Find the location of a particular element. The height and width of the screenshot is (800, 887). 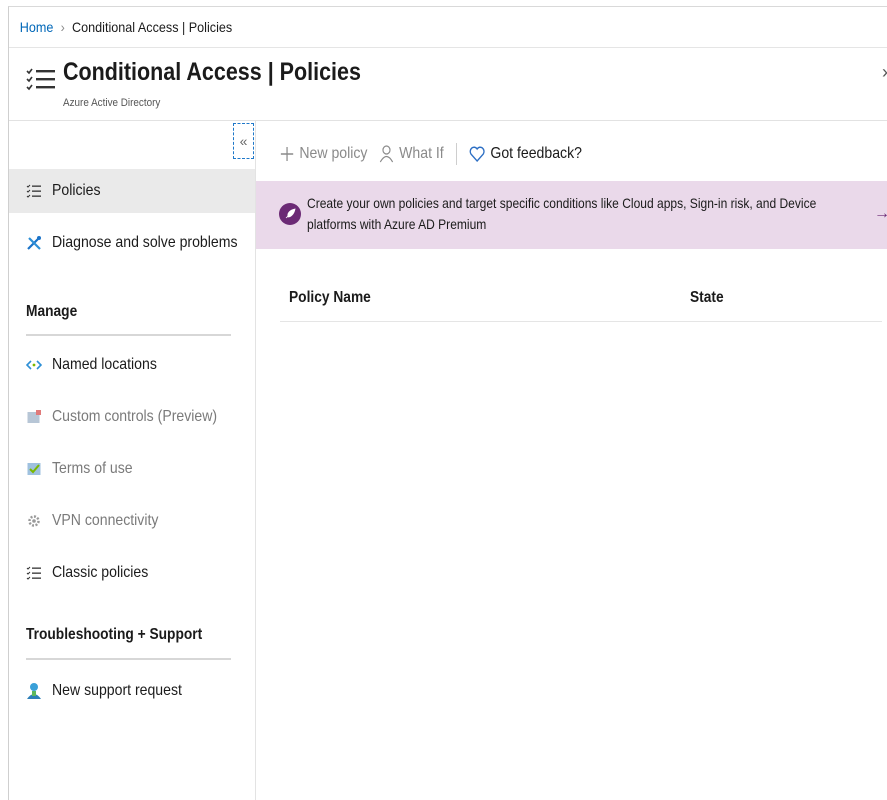

what-if-button: What If is located at coordinates (412, 154).